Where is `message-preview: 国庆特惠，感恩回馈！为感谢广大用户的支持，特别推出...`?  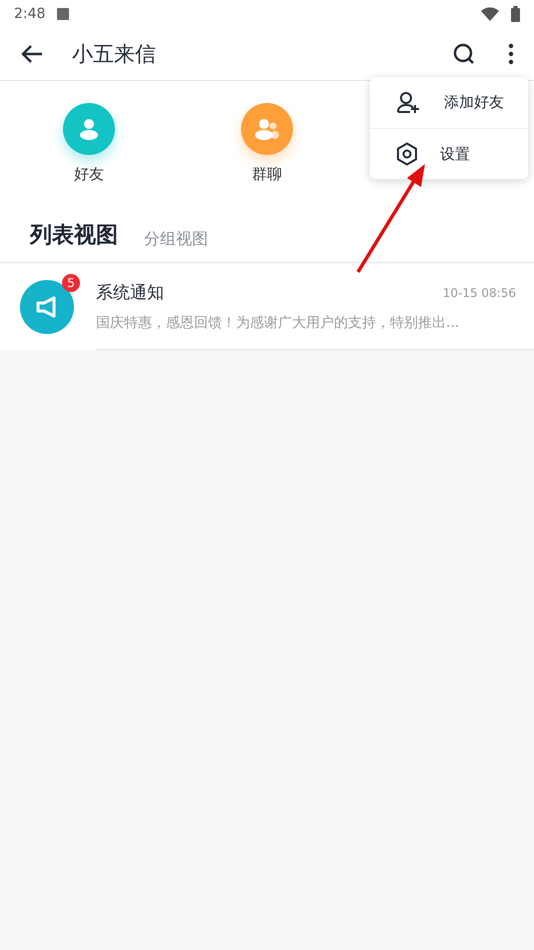
message-preview: 国庆特惠，感恩回馈！为感谢广大用户的支持，特别推出... is located at coordinates (278, 323).